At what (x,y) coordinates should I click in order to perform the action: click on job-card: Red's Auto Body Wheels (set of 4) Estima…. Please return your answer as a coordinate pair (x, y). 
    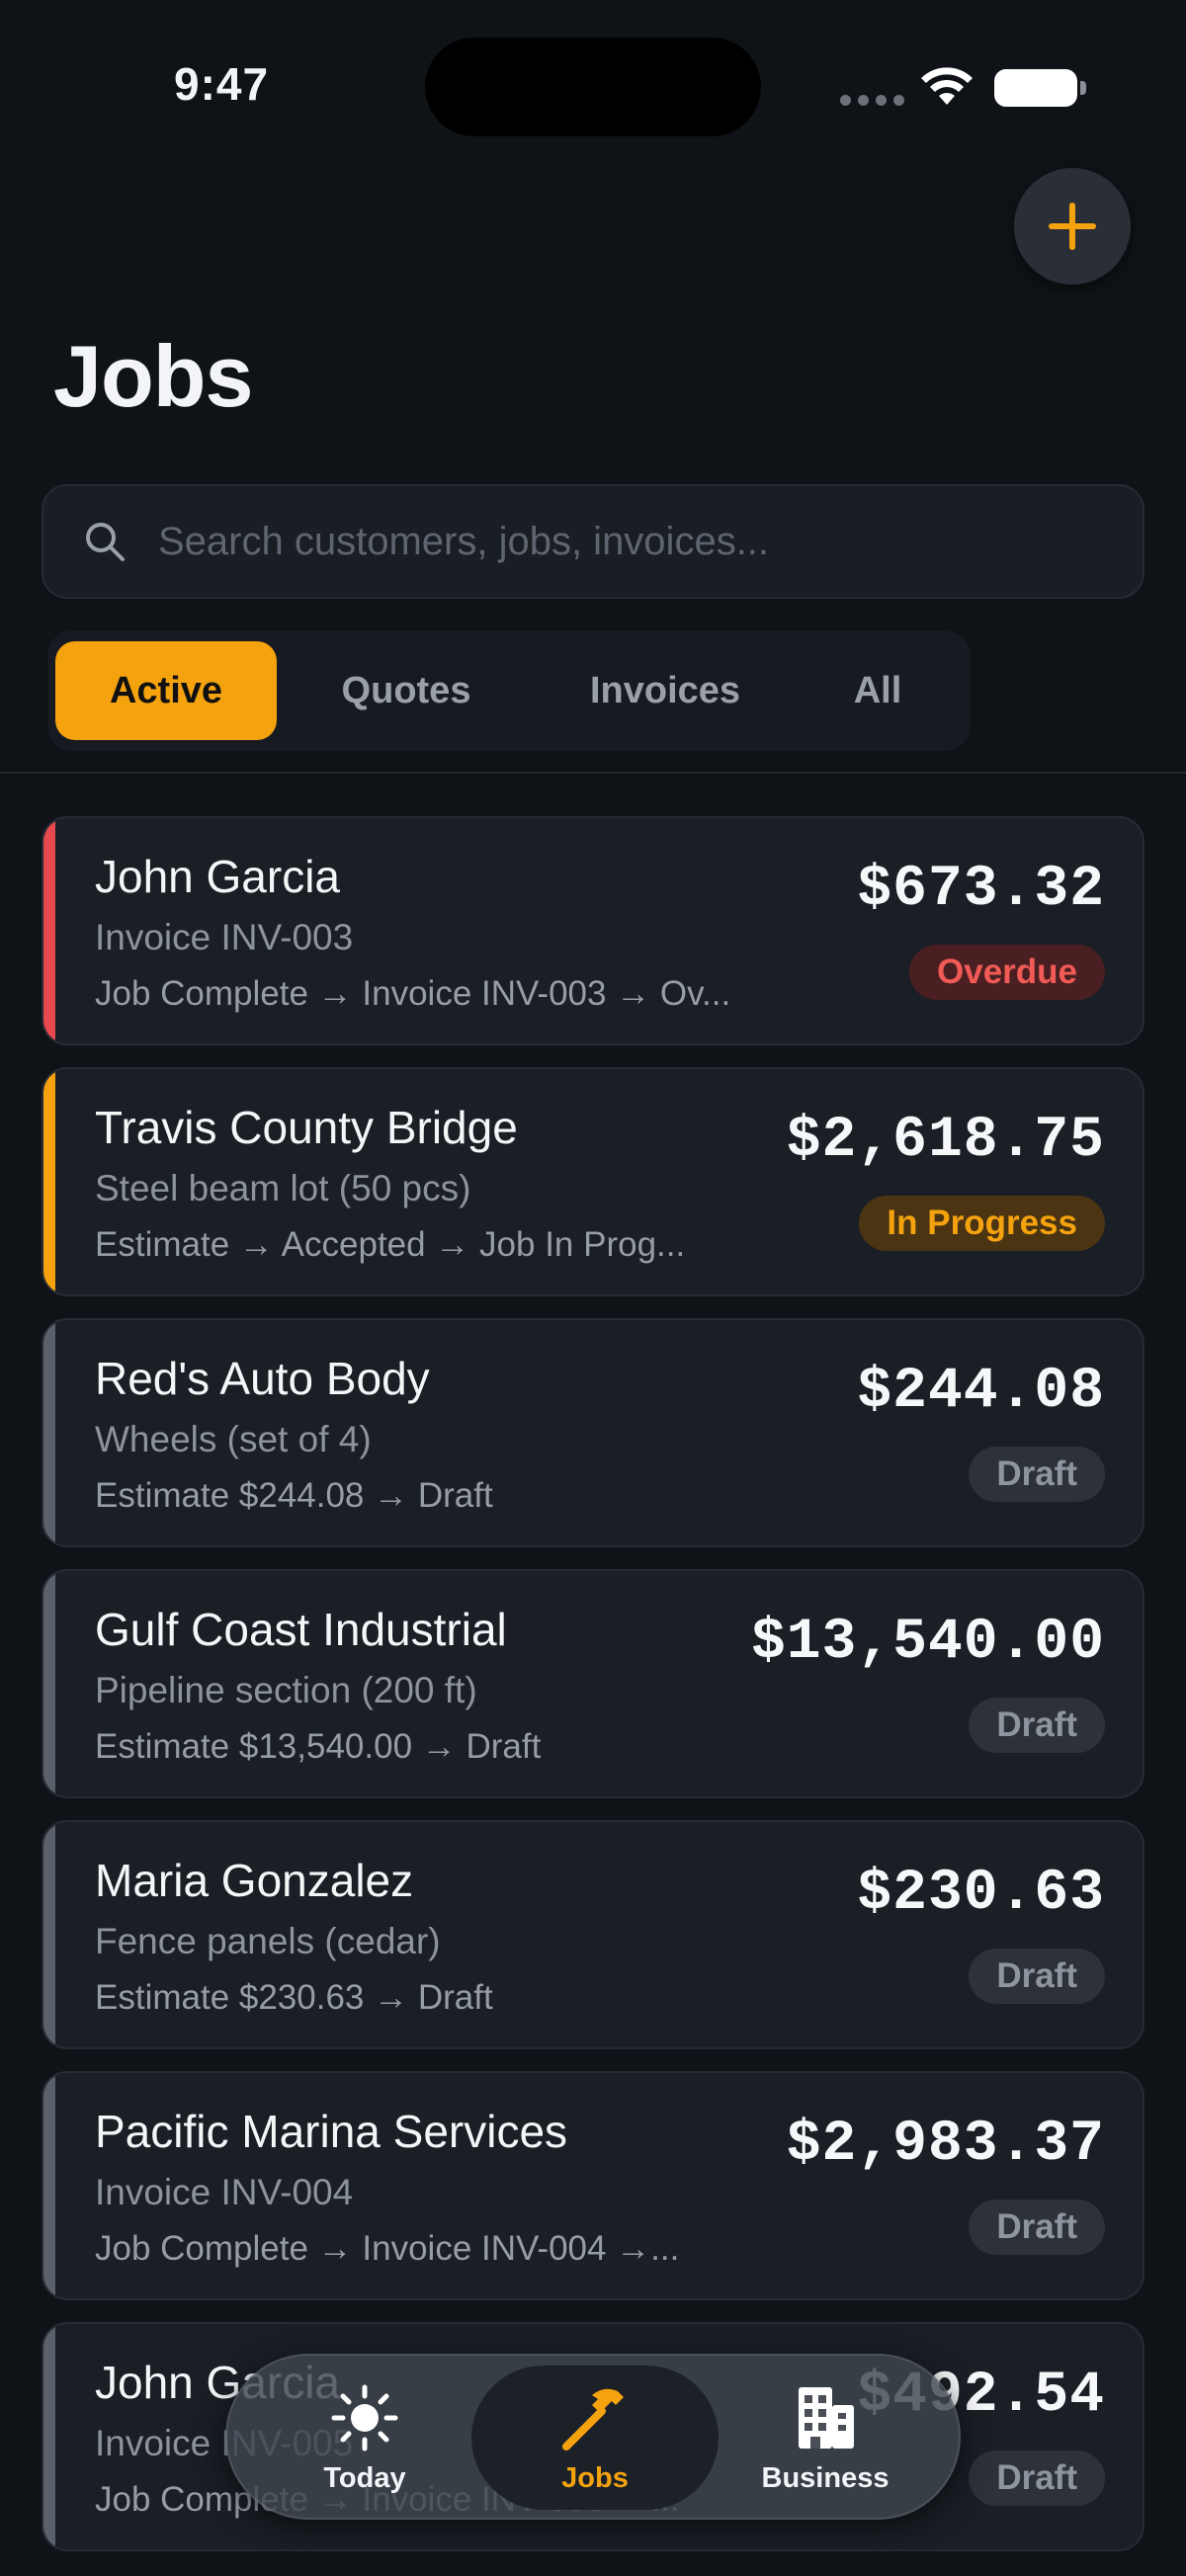
    Looking at the image, I should click on (593, 1432).